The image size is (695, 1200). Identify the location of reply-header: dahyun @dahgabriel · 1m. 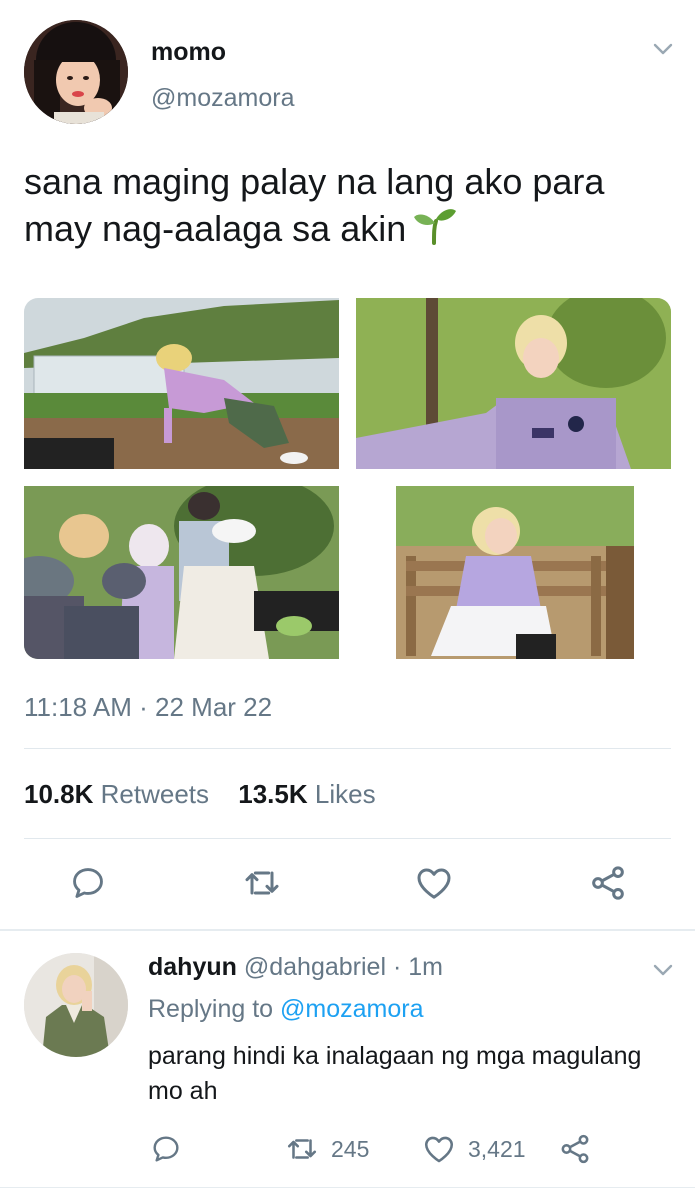
(295, 967).